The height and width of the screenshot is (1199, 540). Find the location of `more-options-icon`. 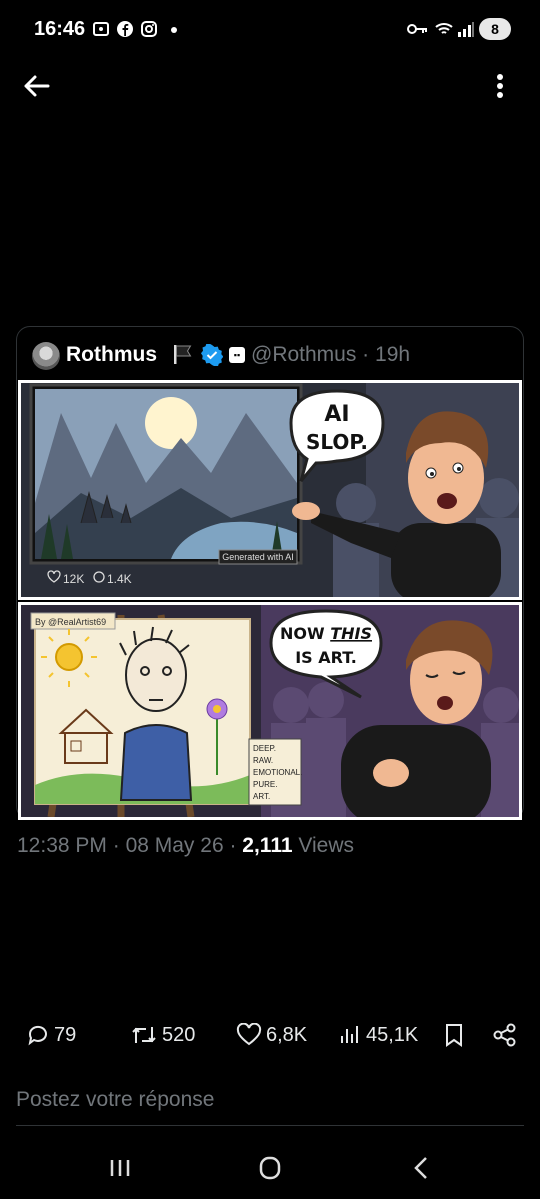

more-options-icon is located at coordinates (500, 86).